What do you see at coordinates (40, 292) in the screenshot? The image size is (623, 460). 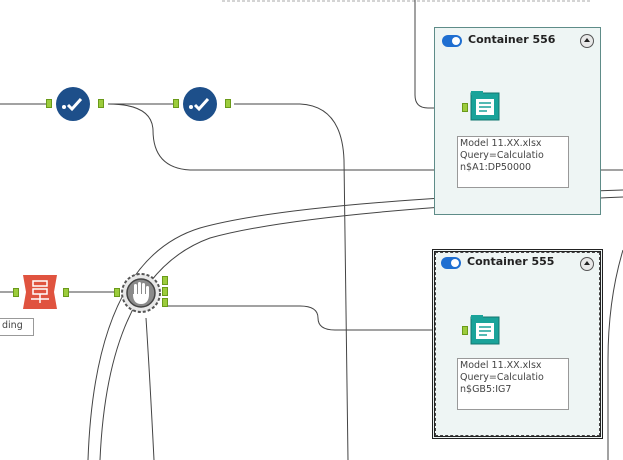 I see `dynamic-rename-icon` at bounding box center [40, 292].